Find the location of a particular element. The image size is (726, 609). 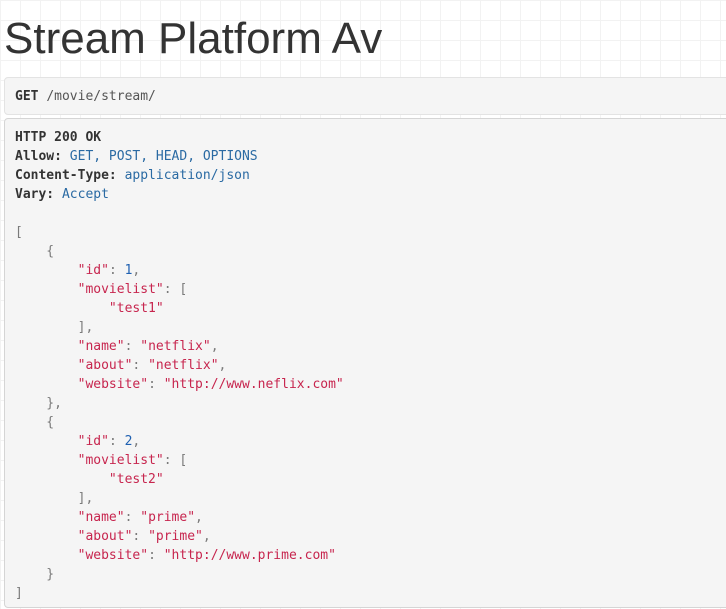

response-header-content-type: Content-Type: application/json is located at coordinates (369, 175).